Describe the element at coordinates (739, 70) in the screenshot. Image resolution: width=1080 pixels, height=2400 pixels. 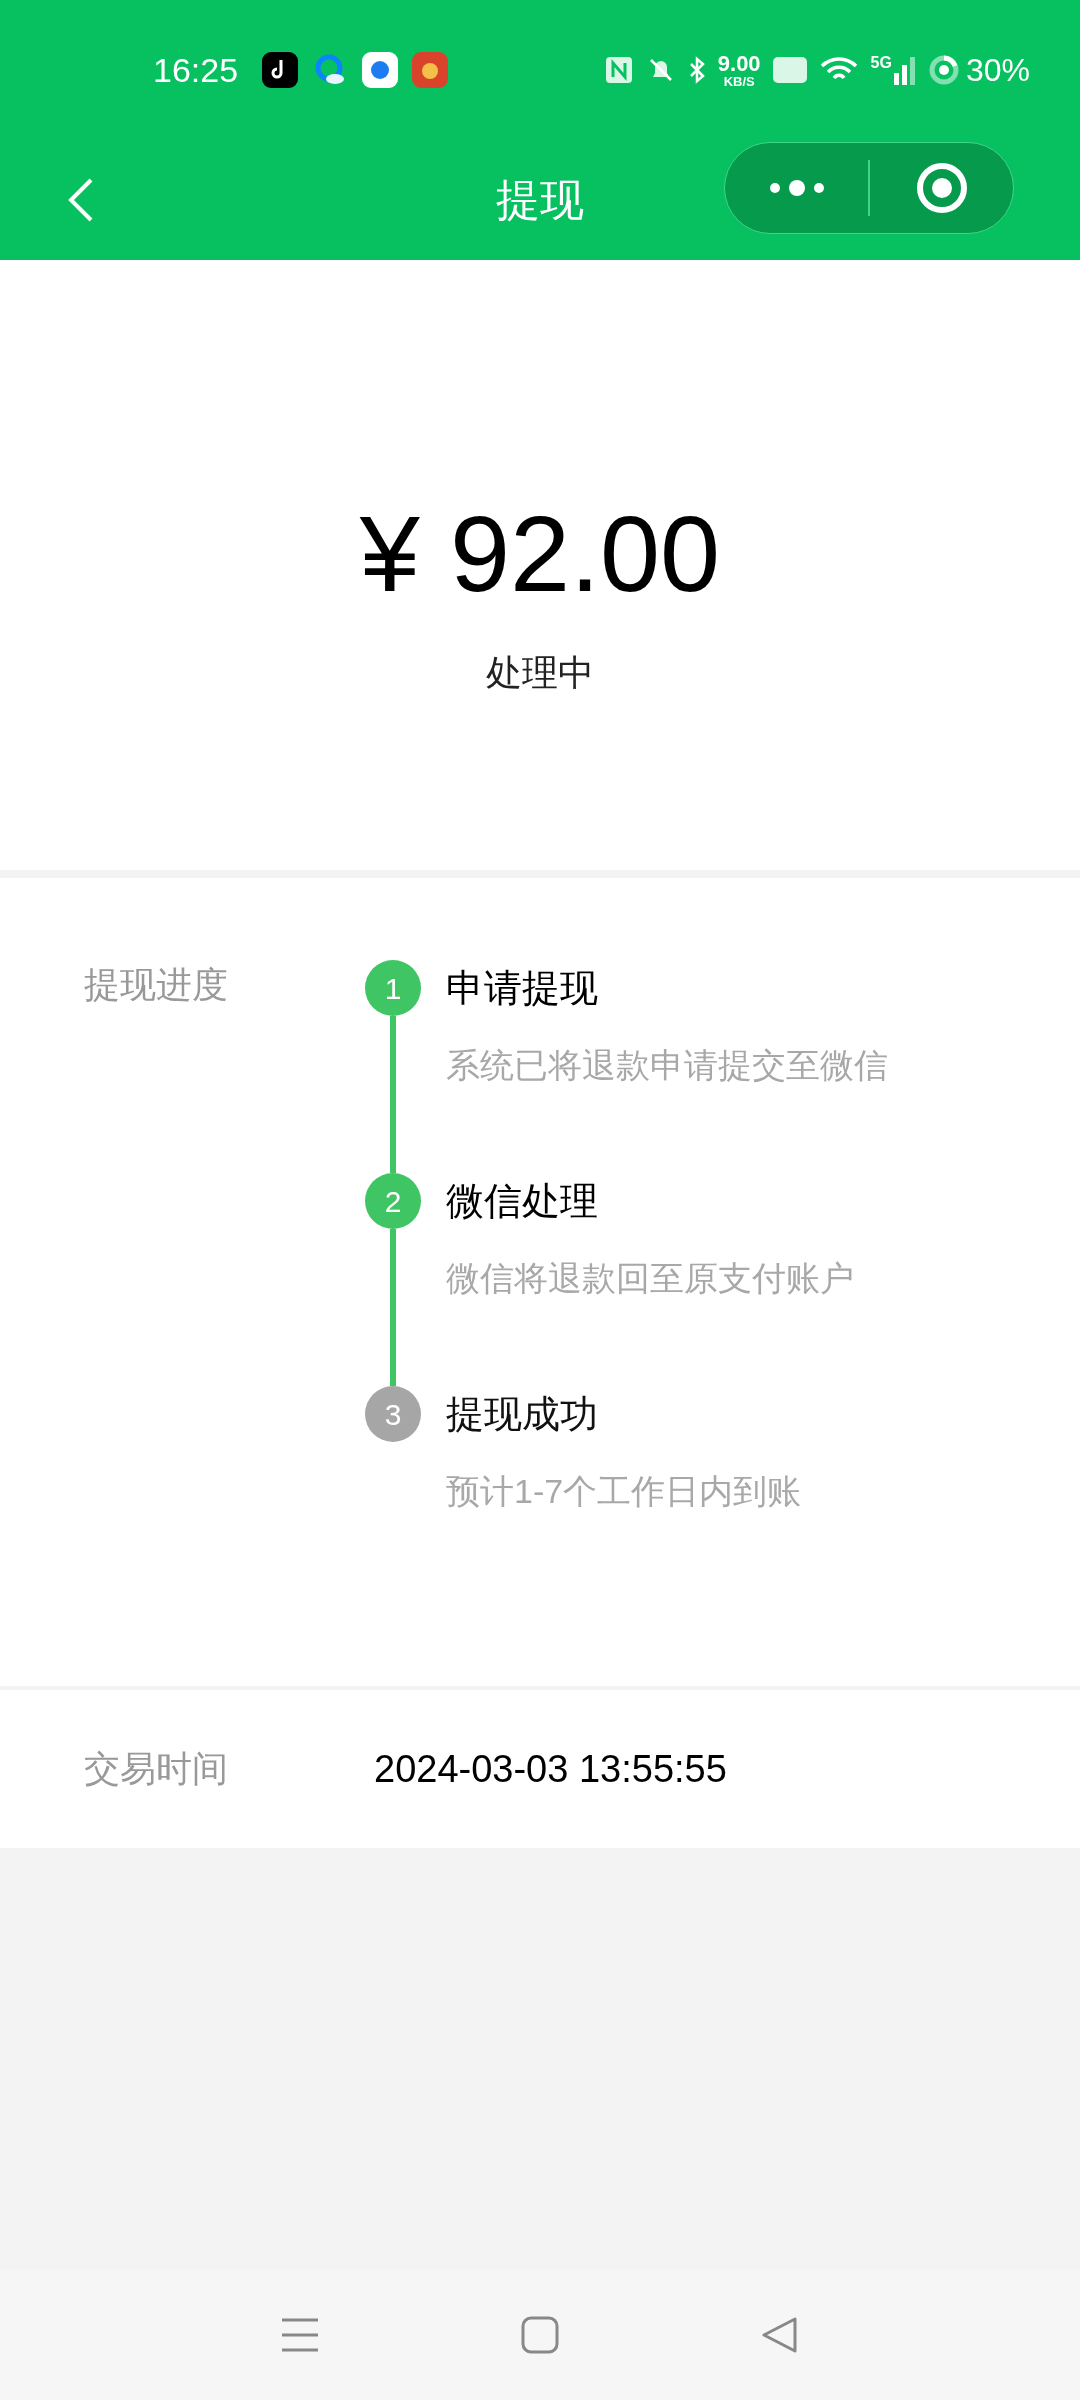
I see `network-speed: 9.00 KB/S` at that location.